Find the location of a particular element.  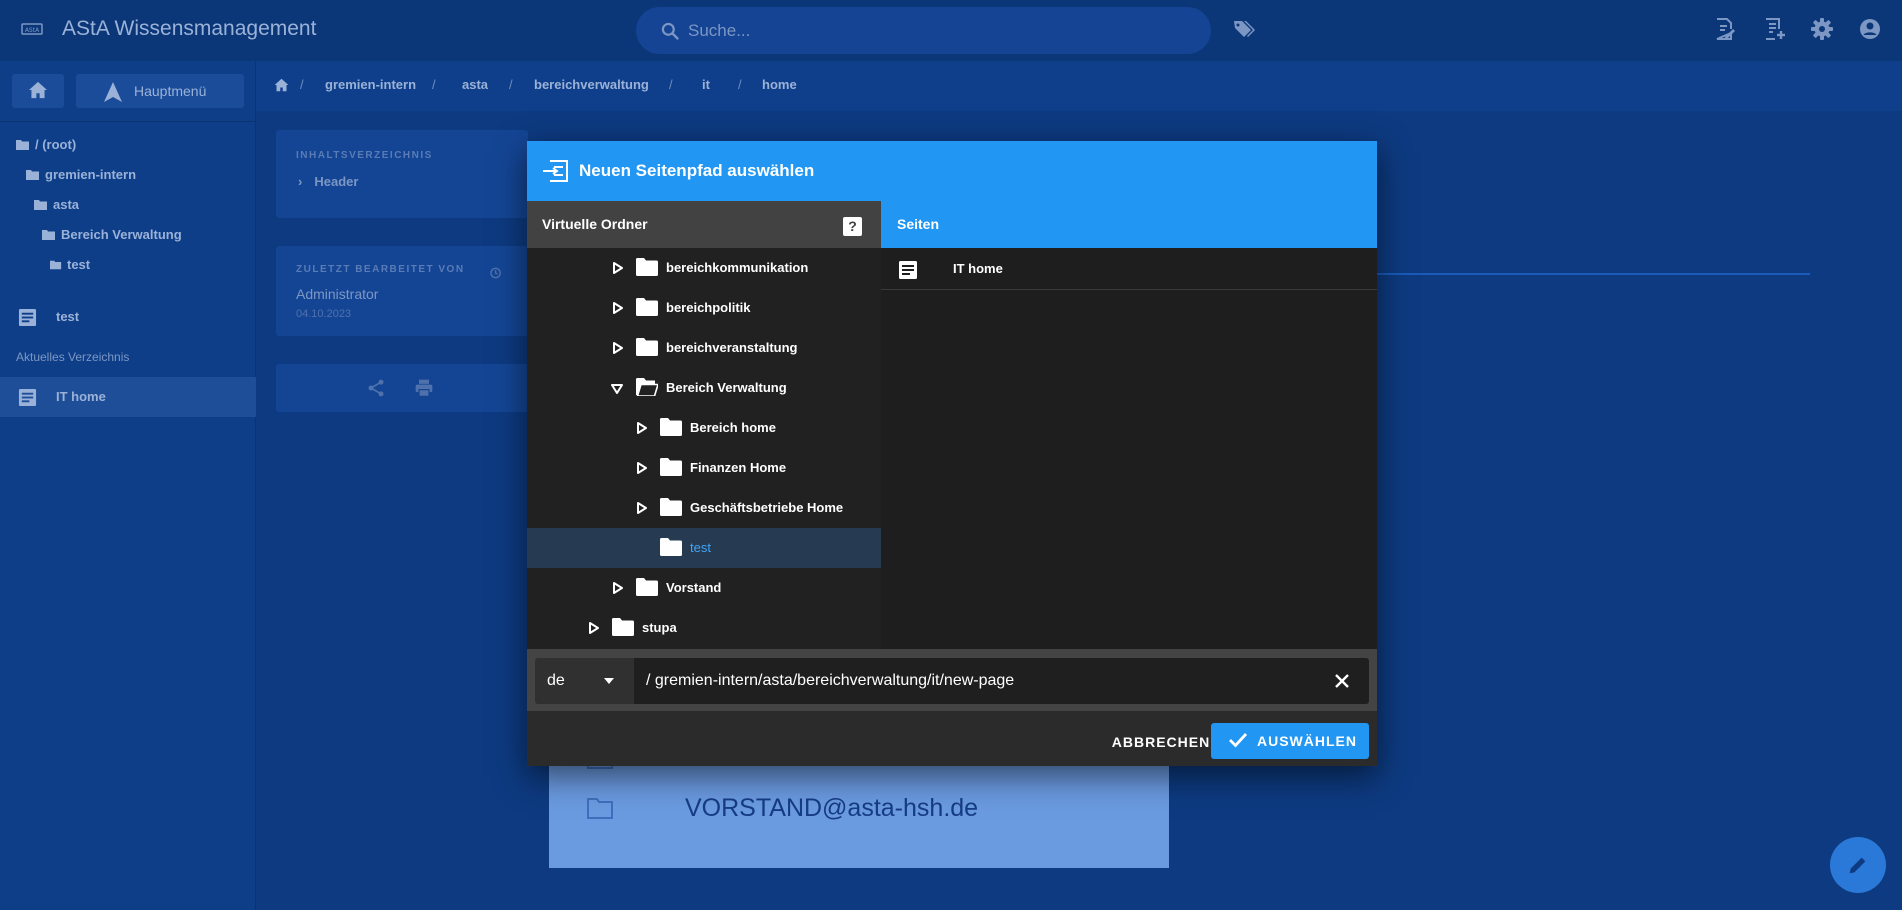

folder-item: Bereich home is located at coordinates (704, 428).